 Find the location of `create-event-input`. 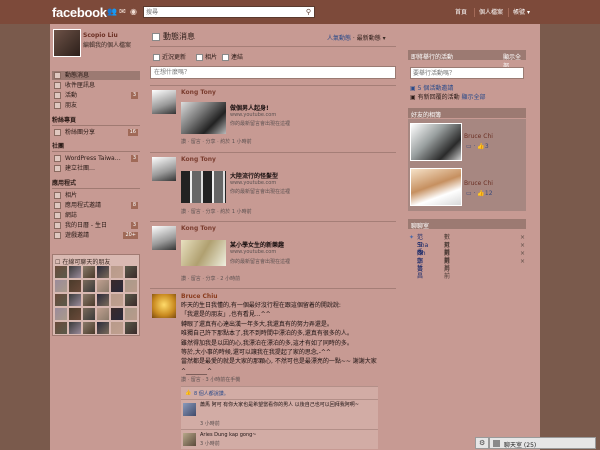

create-event-input is located at coordinates (467, 73).